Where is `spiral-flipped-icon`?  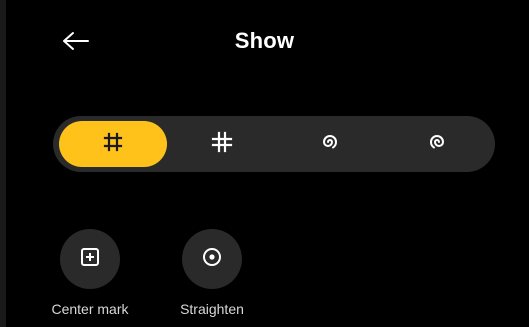
spiral-flipped-icon is located at coordinates (437, 144).